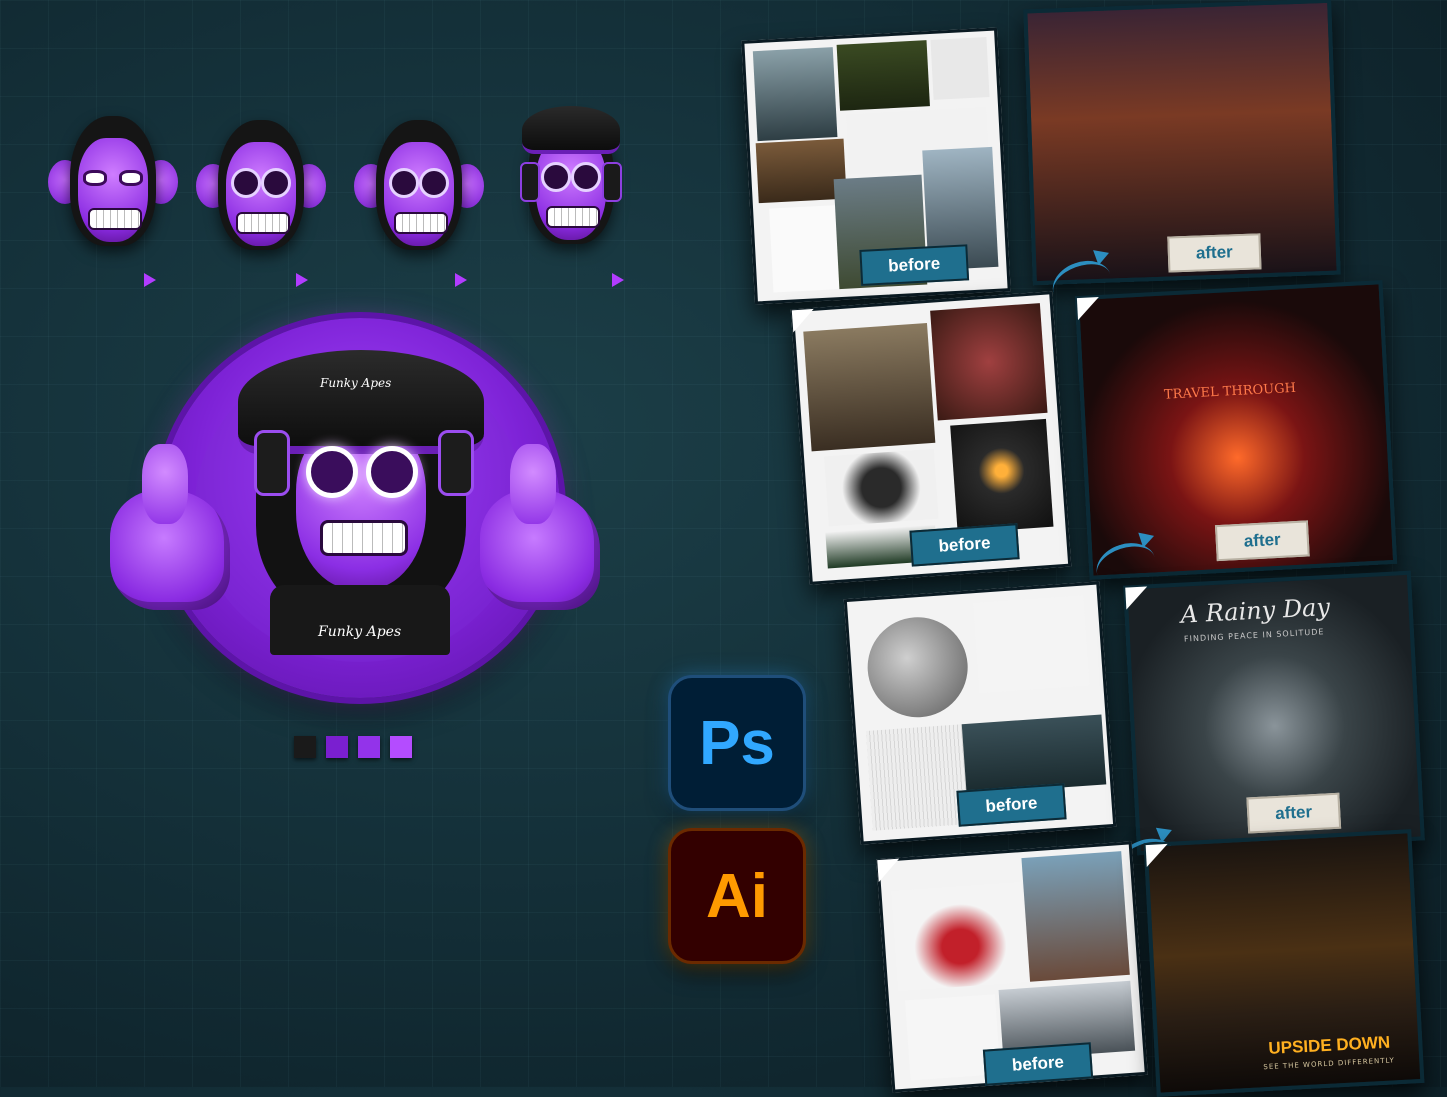 This screenshot has height=1097, width=1447. What do you see at coordinates (1236, 430) in the screenshot?
I see `after-artwork-2: TRAVEL THROUGH after` at bounding box center [1236, 430].